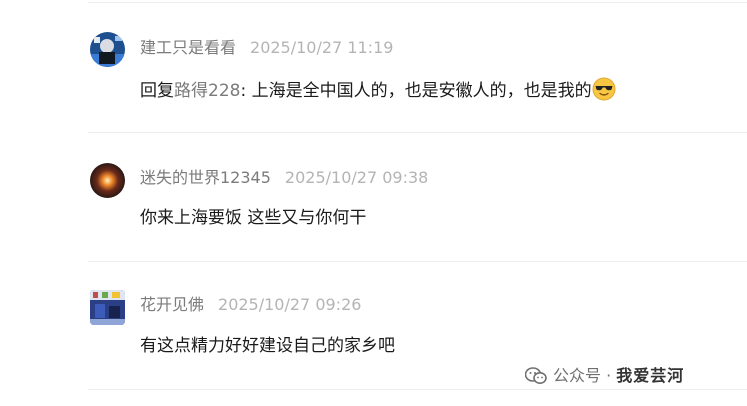 The width and height of the screenshot is (747, 406). I want to click on comment-text: 你来上海要饭 这些又与你何干, so click(253, 218).